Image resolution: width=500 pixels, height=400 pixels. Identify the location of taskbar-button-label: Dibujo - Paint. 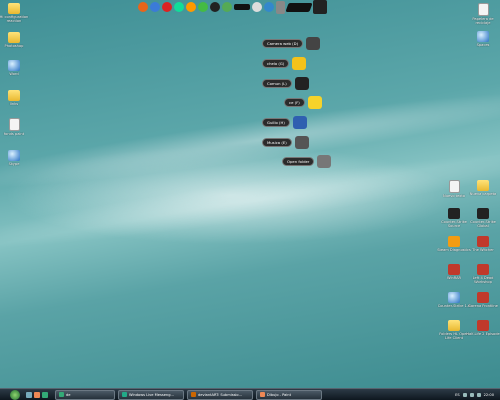
(279, 394).